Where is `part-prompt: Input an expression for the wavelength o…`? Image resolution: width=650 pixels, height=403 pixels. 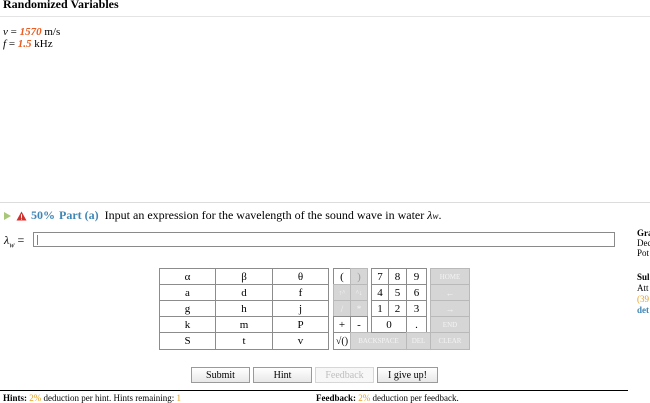
part-prompt: Input an expression for the wavelength o… is located at coordinates (264, 215).